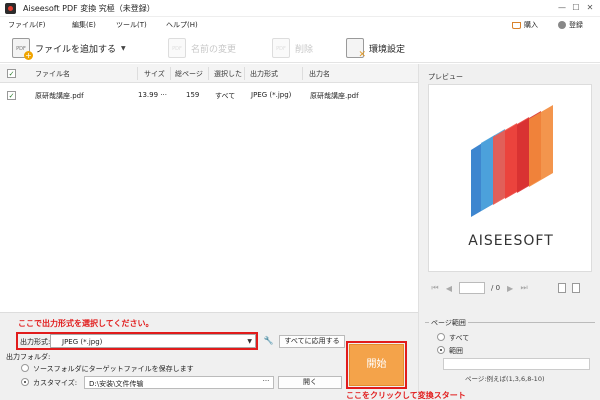  I want to click on start-annotation: ここをクリックして変換スタート, so click(406, 395).